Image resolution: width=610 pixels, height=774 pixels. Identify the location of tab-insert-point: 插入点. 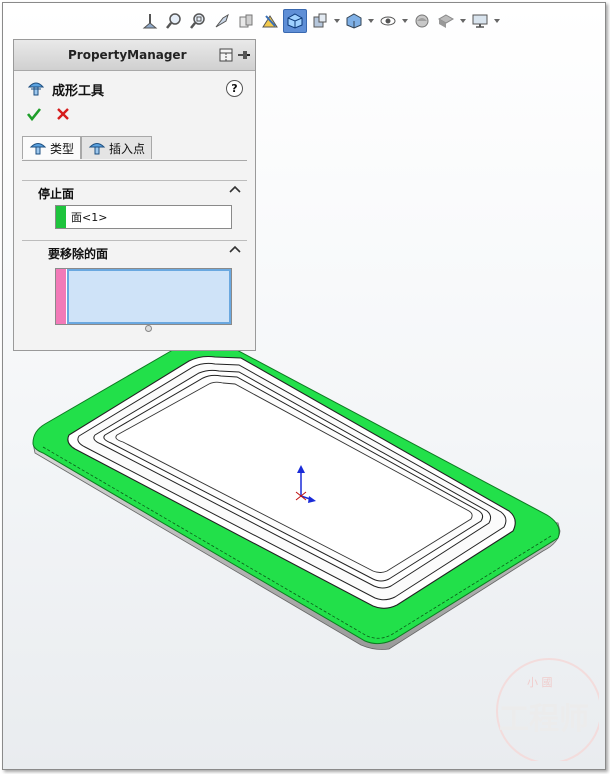
(117, 147).